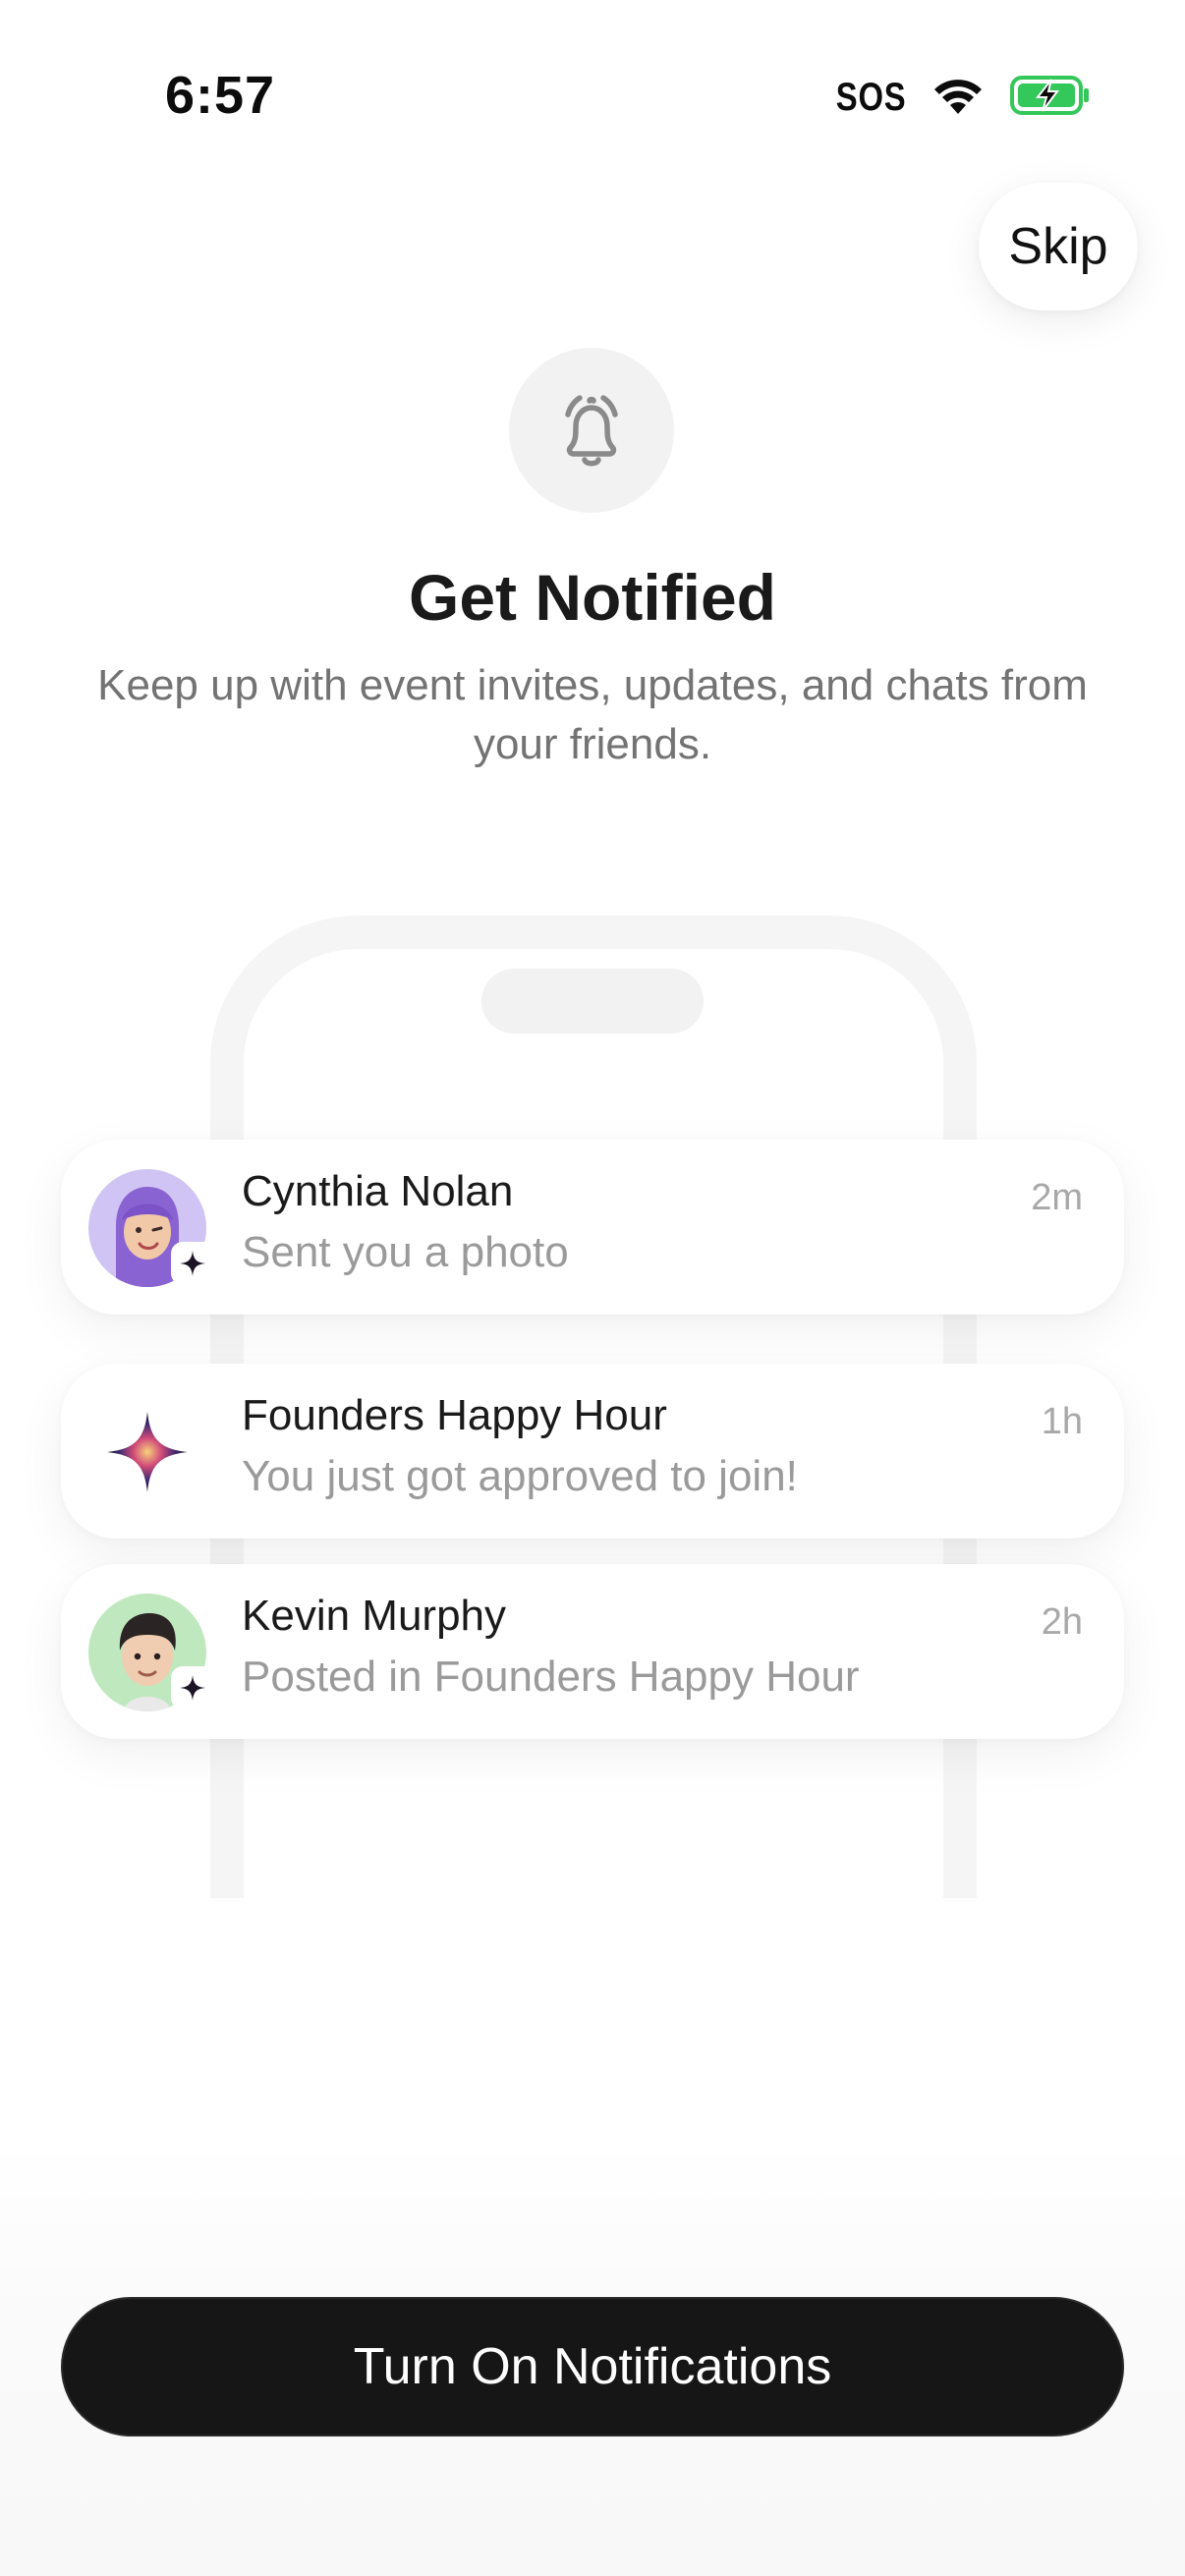  I want to click on battery-charging-icon, so click(1050, 98).